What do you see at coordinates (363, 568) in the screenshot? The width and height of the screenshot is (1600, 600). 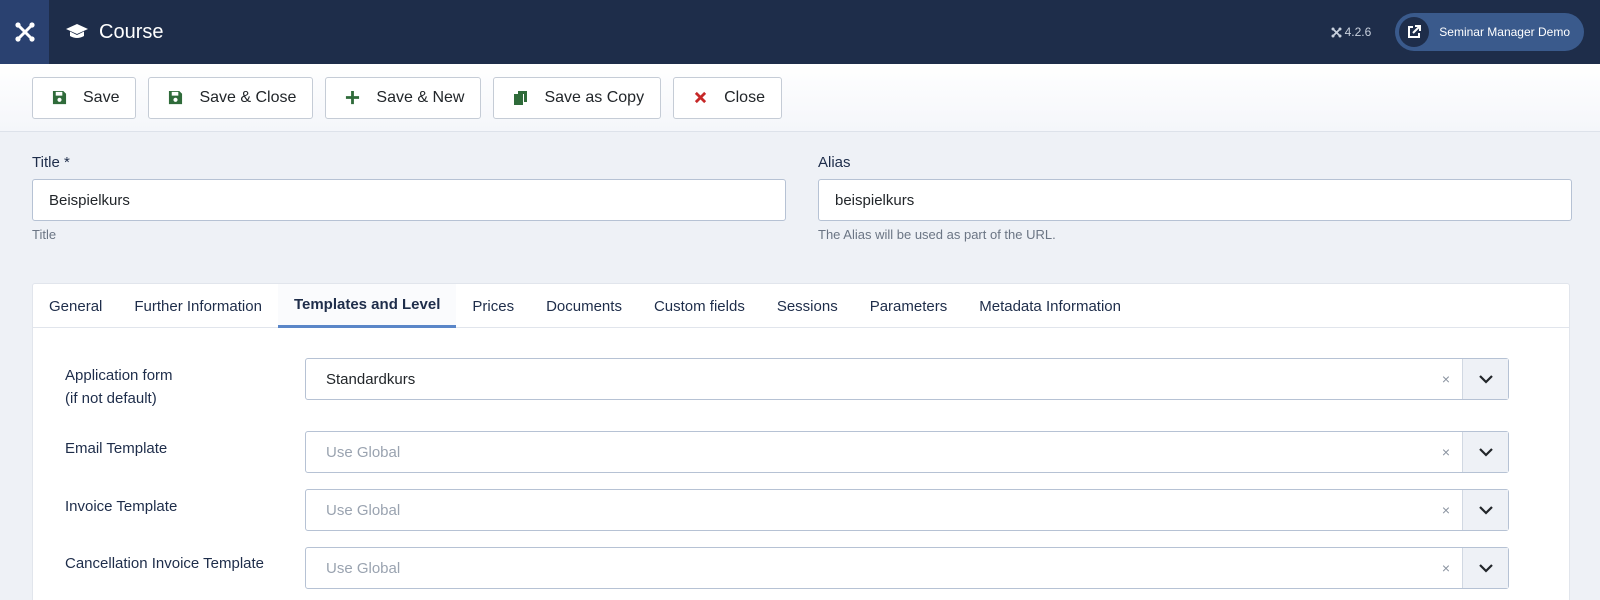 I see `cancellation-template-value: Use Global` at bounding box center [363, 568].